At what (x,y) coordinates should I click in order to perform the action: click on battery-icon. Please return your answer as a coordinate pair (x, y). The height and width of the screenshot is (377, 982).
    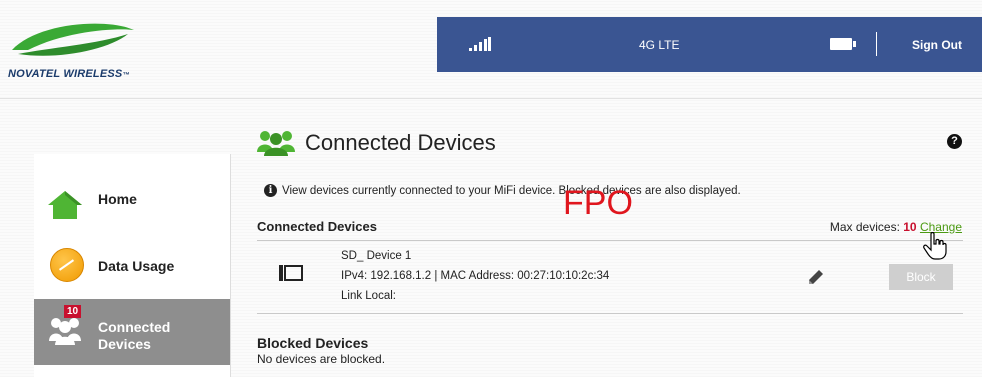
    Looking at the image, I should click on (843, 44).